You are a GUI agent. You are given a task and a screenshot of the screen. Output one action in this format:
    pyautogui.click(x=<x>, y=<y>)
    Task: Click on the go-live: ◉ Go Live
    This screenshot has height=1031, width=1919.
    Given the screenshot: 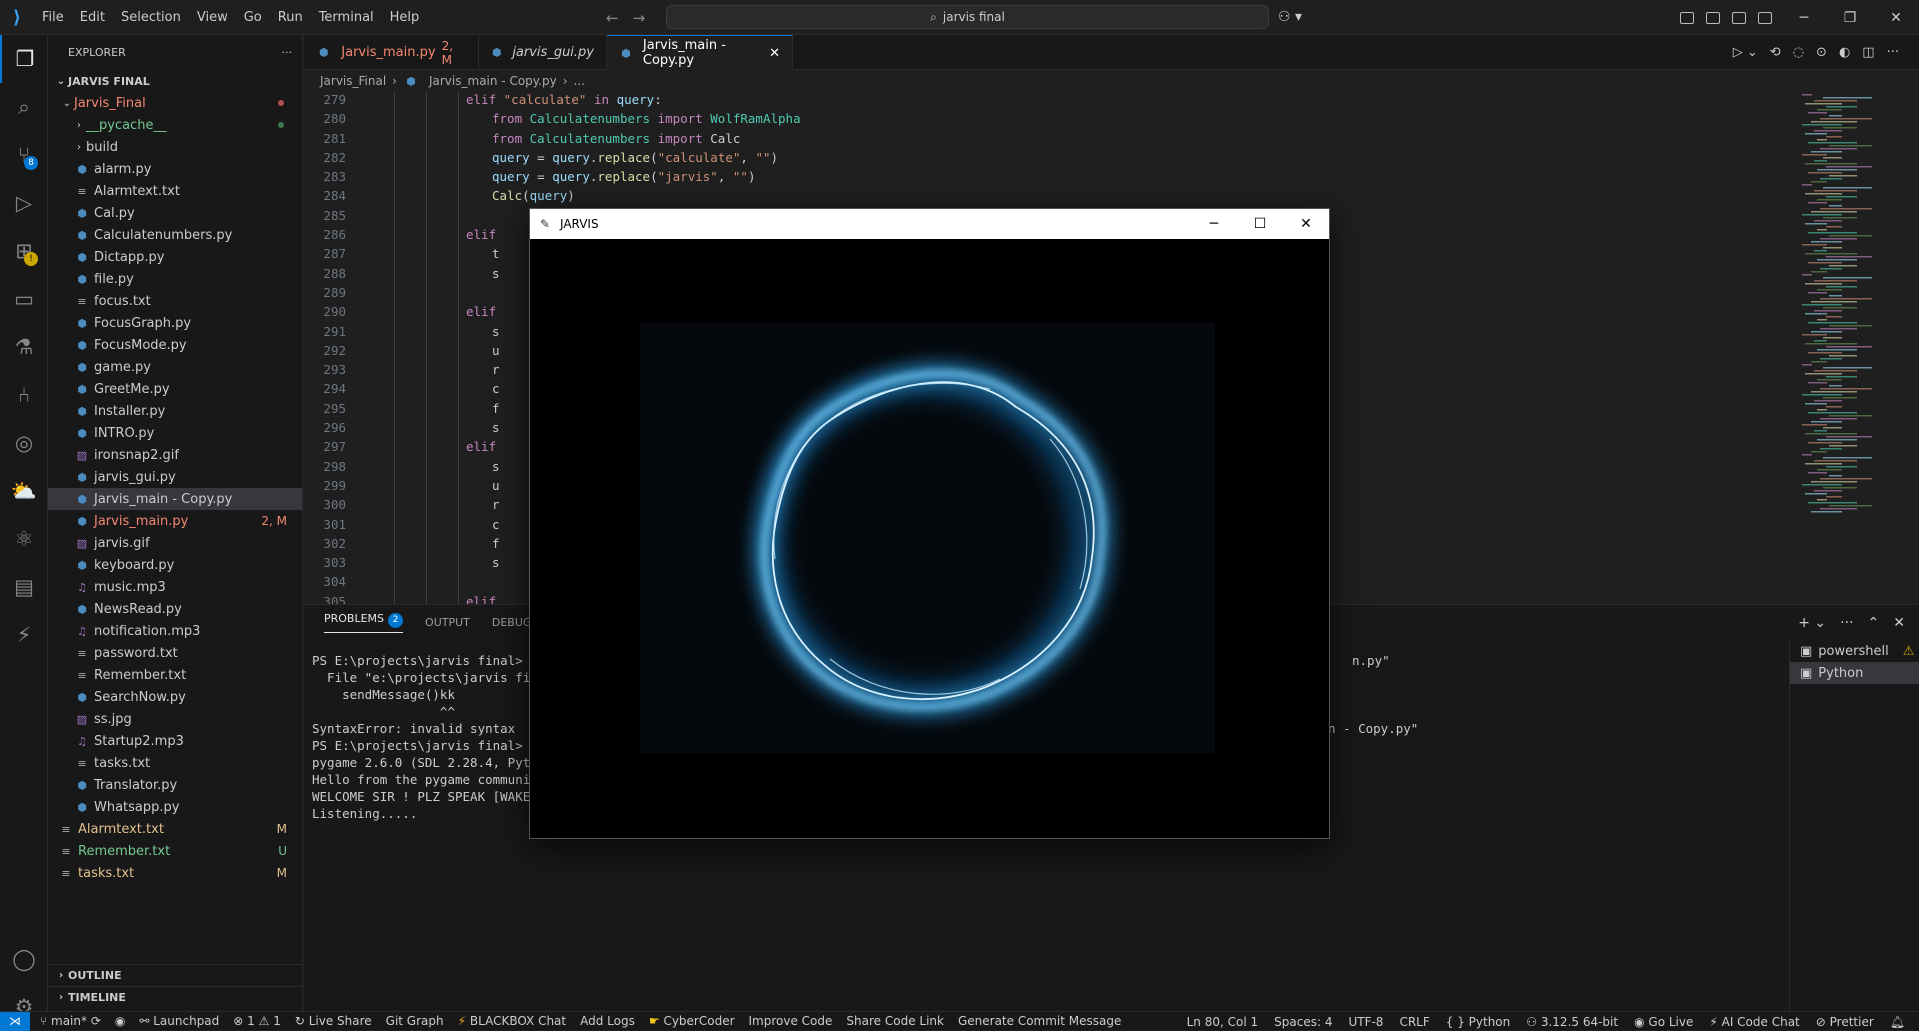 What is the action you would take?
    pyautogui.click(x=1663, y=1022)
    